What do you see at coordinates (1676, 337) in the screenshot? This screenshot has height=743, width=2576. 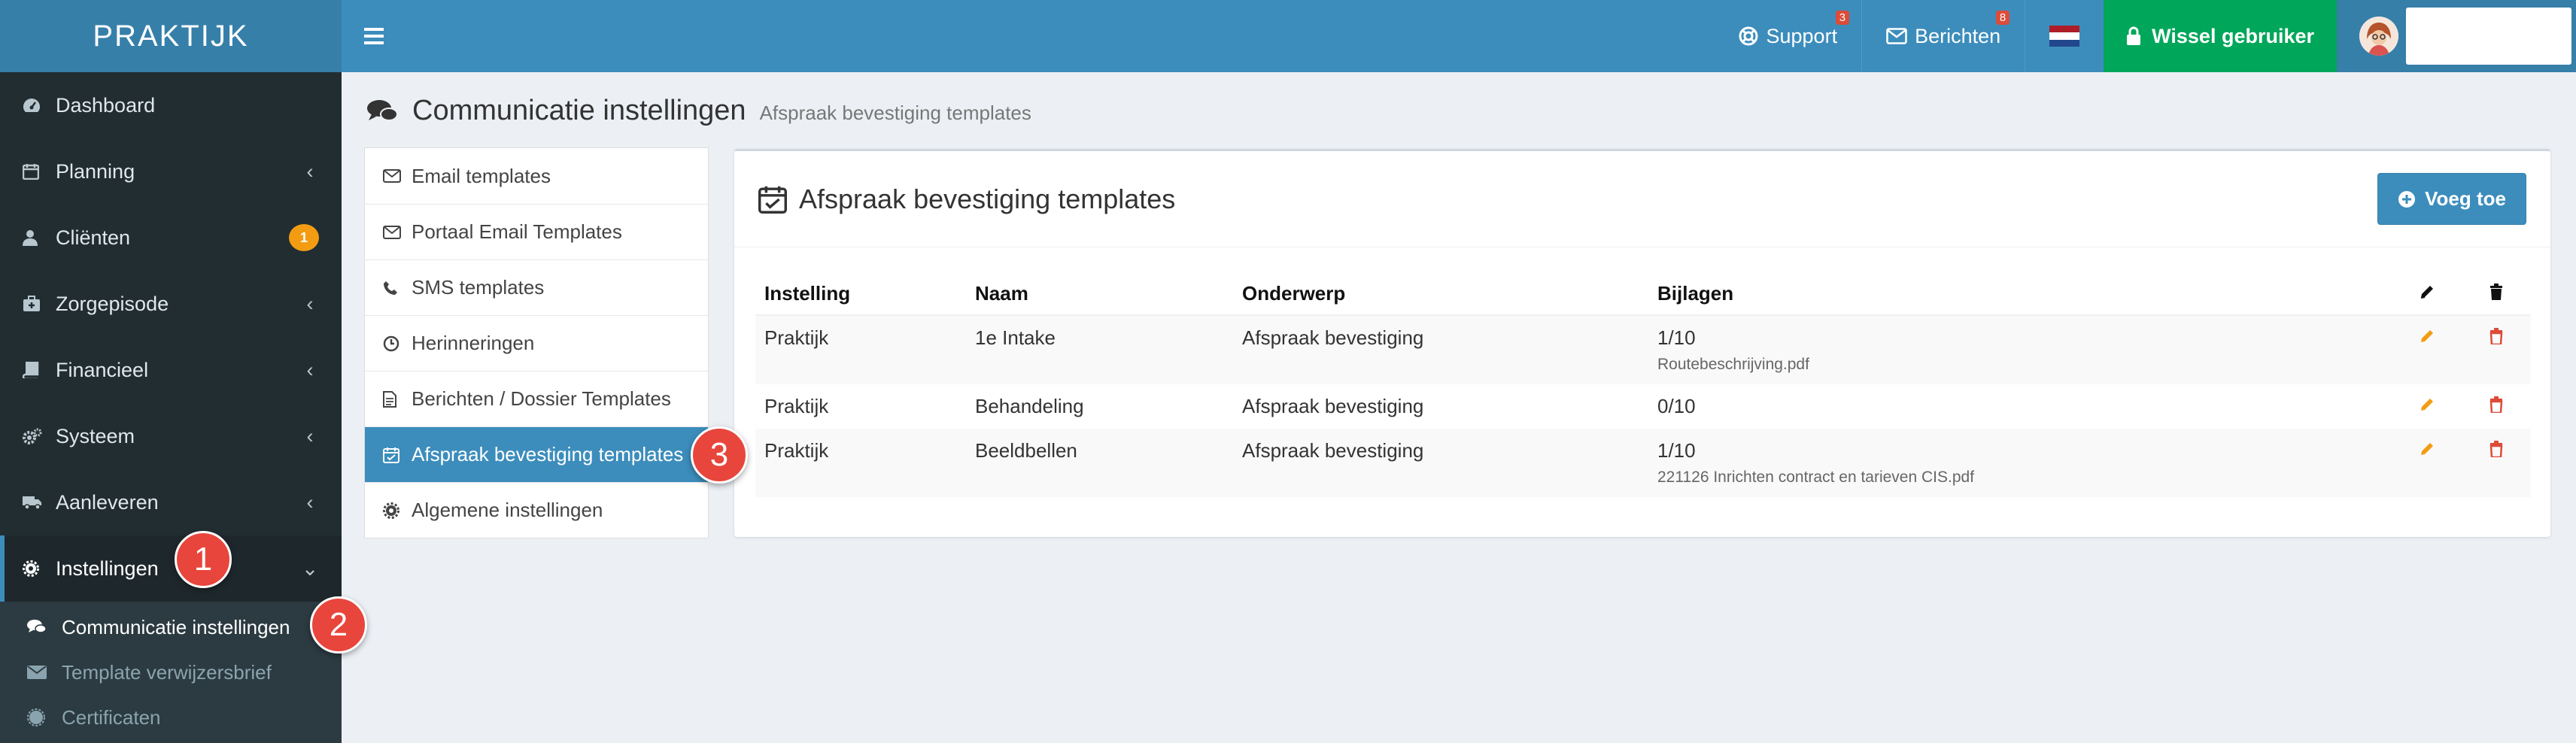 I see `attachment-count: 1/10` at bounding box center [1676, 337].